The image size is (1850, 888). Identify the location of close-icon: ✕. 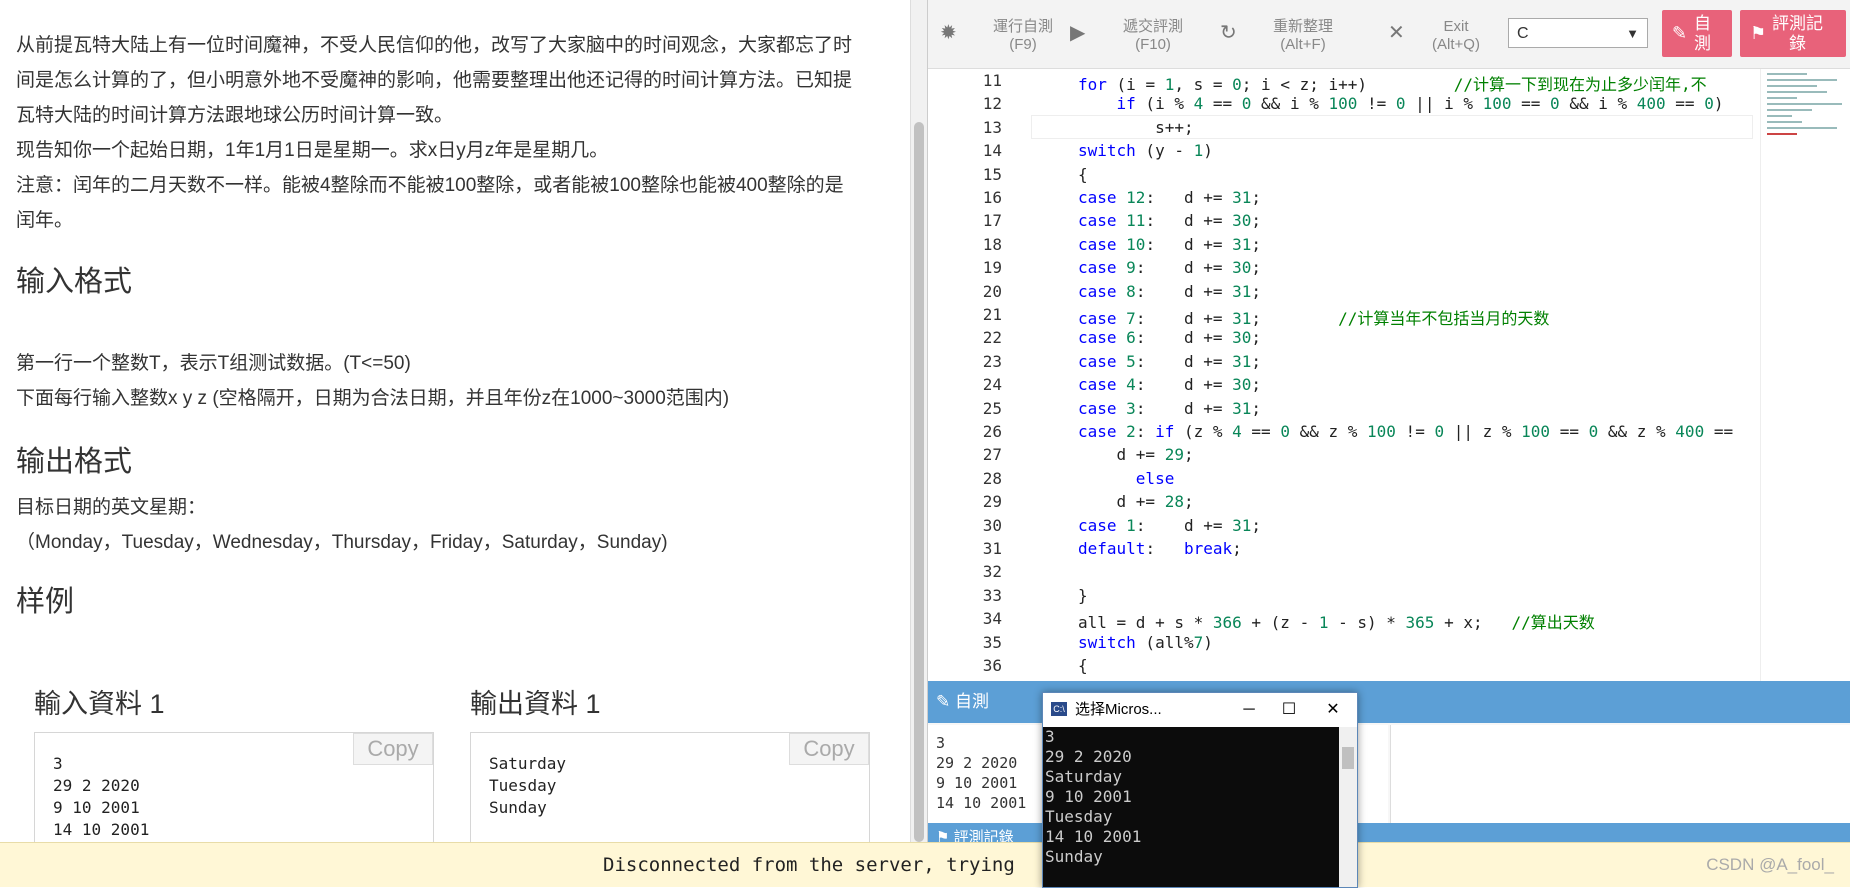
(1333, 710).